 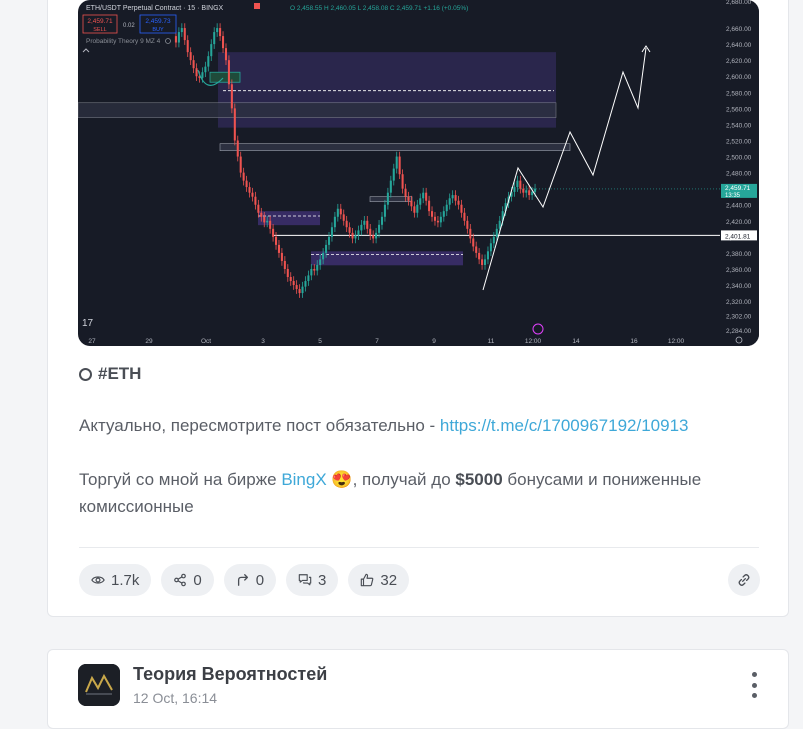 I want to click on views-button: 1.7k, so click(x=115, y=580).